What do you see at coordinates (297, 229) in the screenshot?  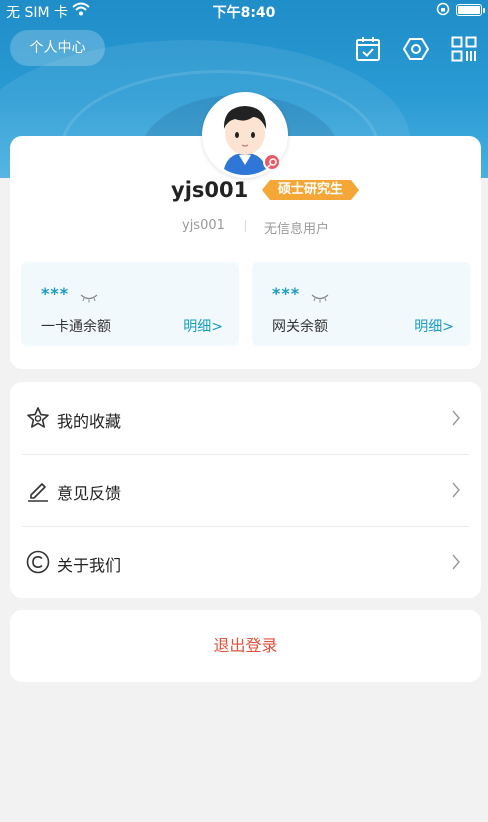 I see `user-type: 无信息用户` at bounding box center [297, 229].